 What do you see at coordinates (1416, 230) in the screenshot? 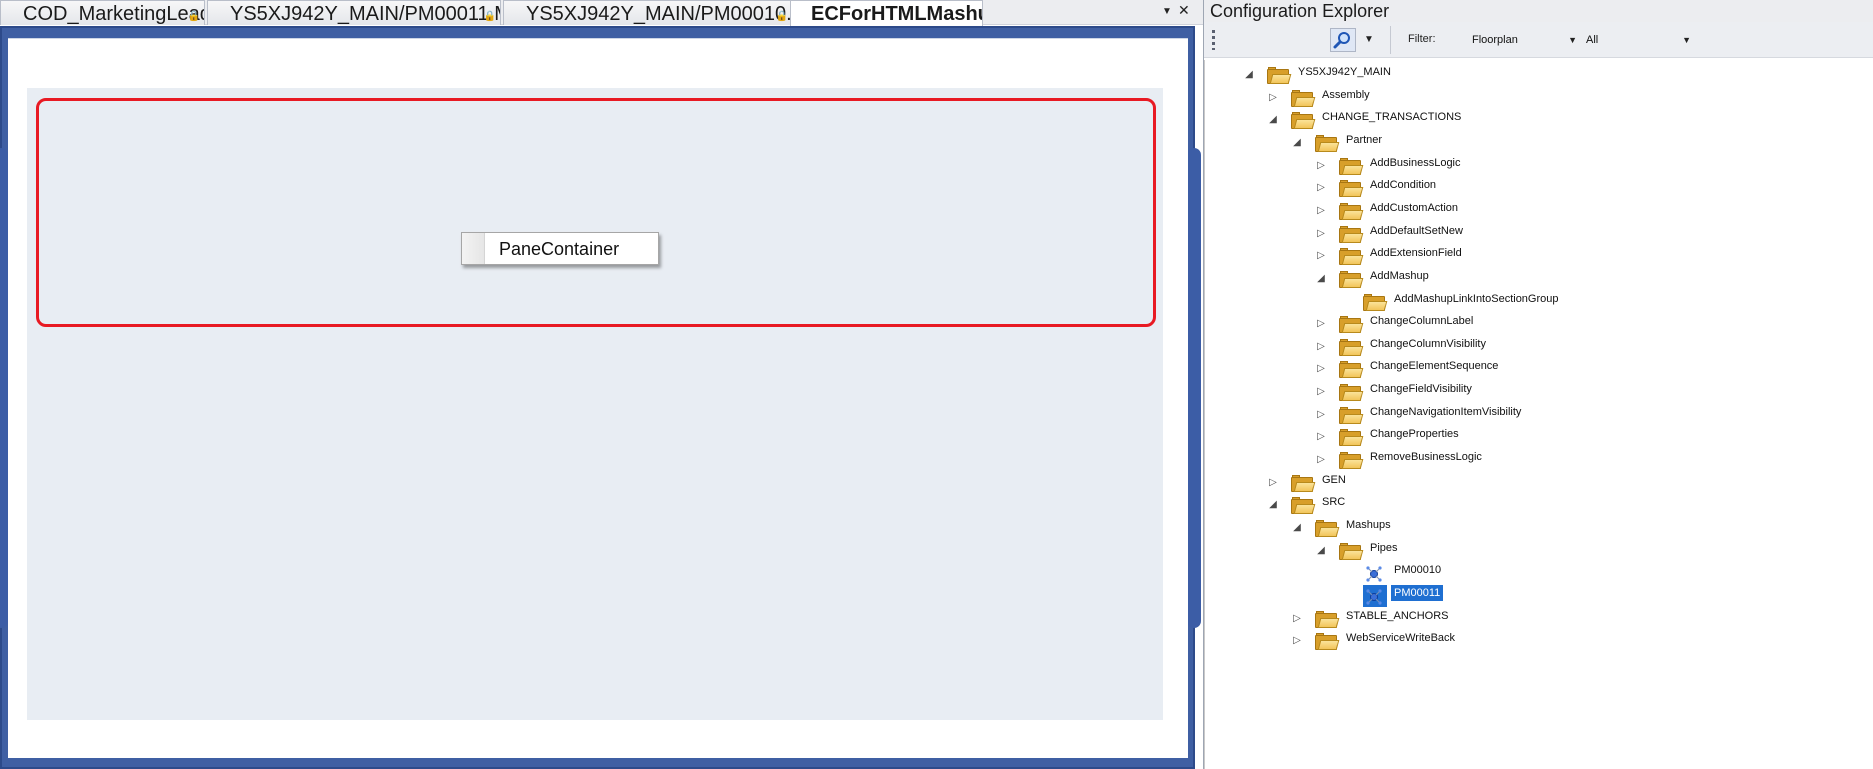
I see `tree-node-label: AddDefaultSetNew` at bounding box center [1416, 230].